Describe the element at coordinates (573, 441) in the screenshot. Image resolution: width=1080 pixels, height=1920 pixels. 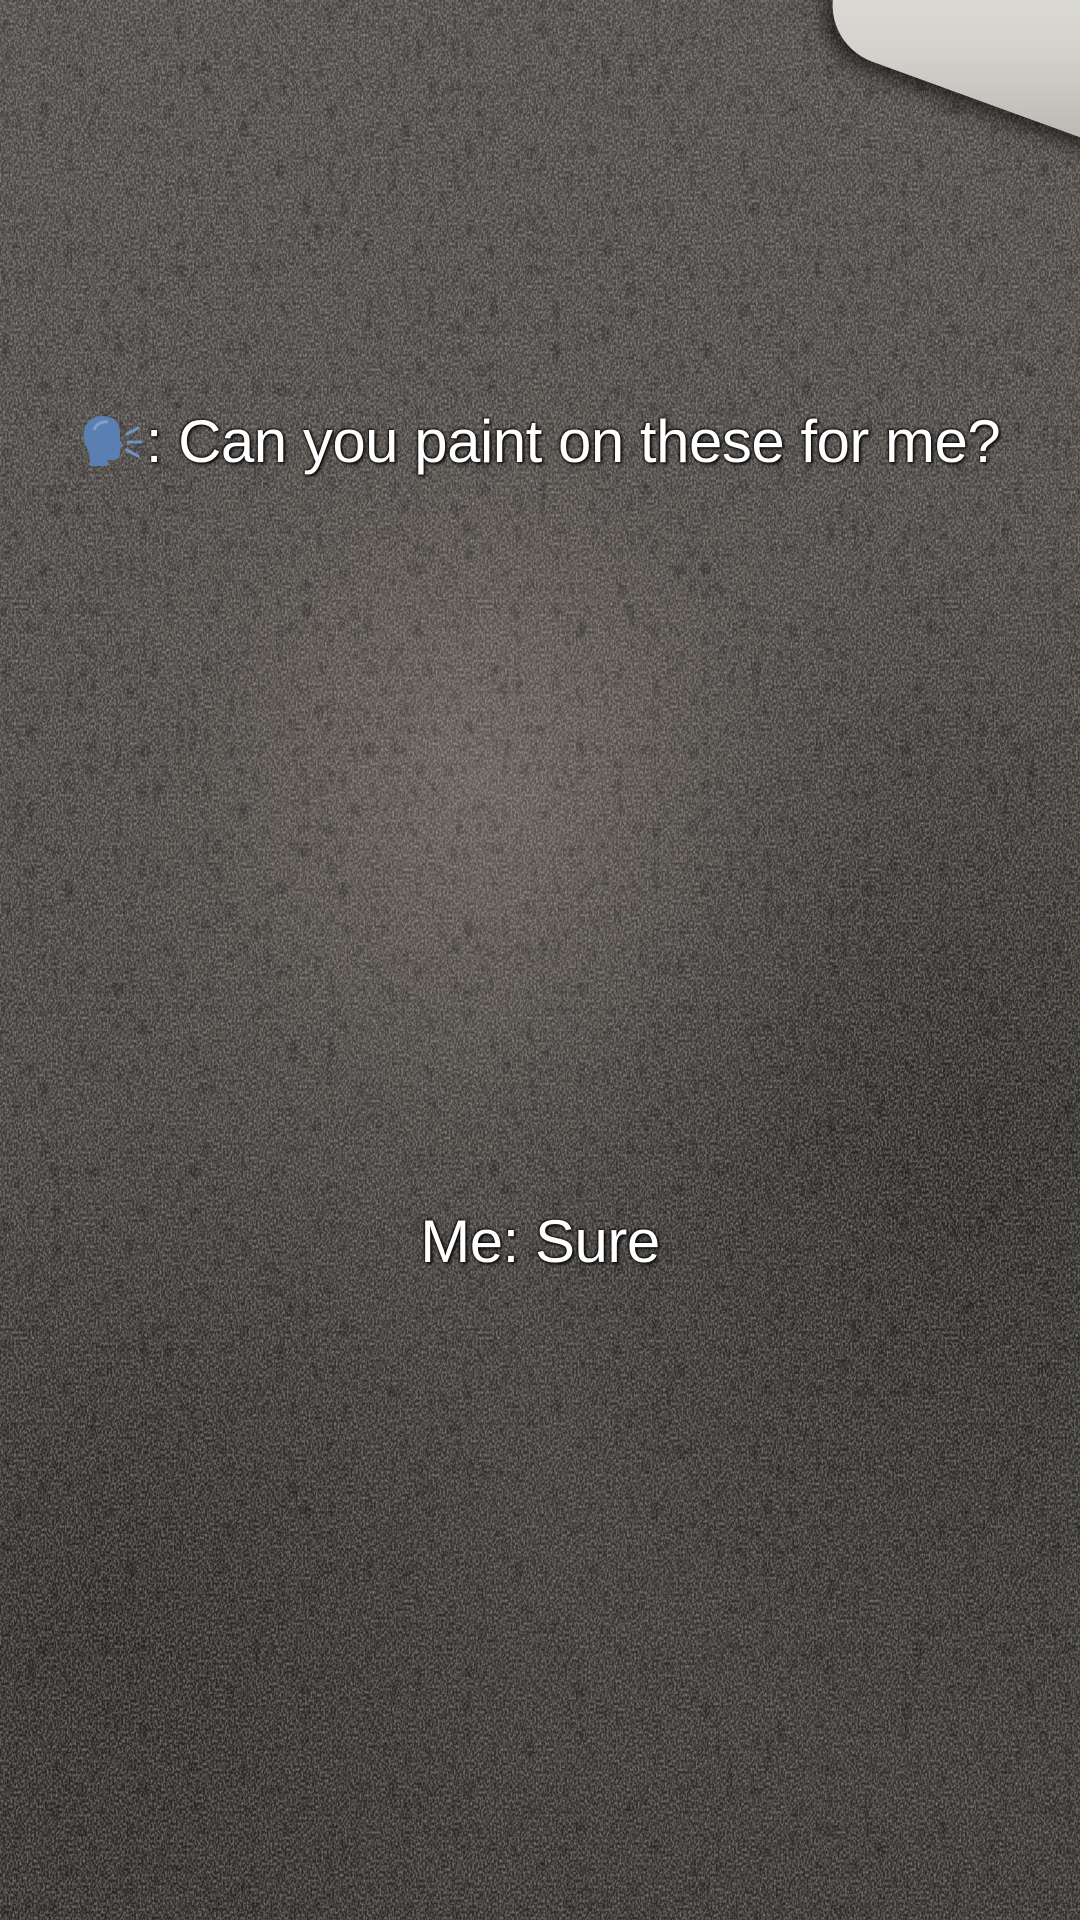
I see `caption-question-text: : Can you paint on these for me?` at that location.